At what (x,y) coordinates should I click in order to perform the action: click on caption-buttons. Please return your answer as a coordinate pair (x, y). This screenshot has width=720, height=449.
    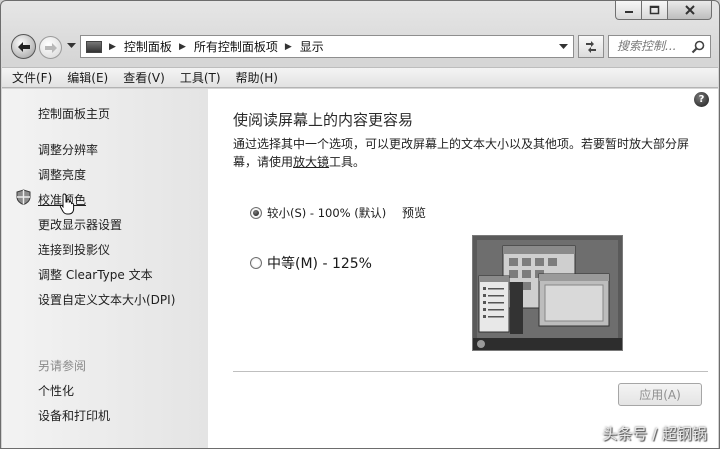
    Looking at the image, I should click on (663, 11).